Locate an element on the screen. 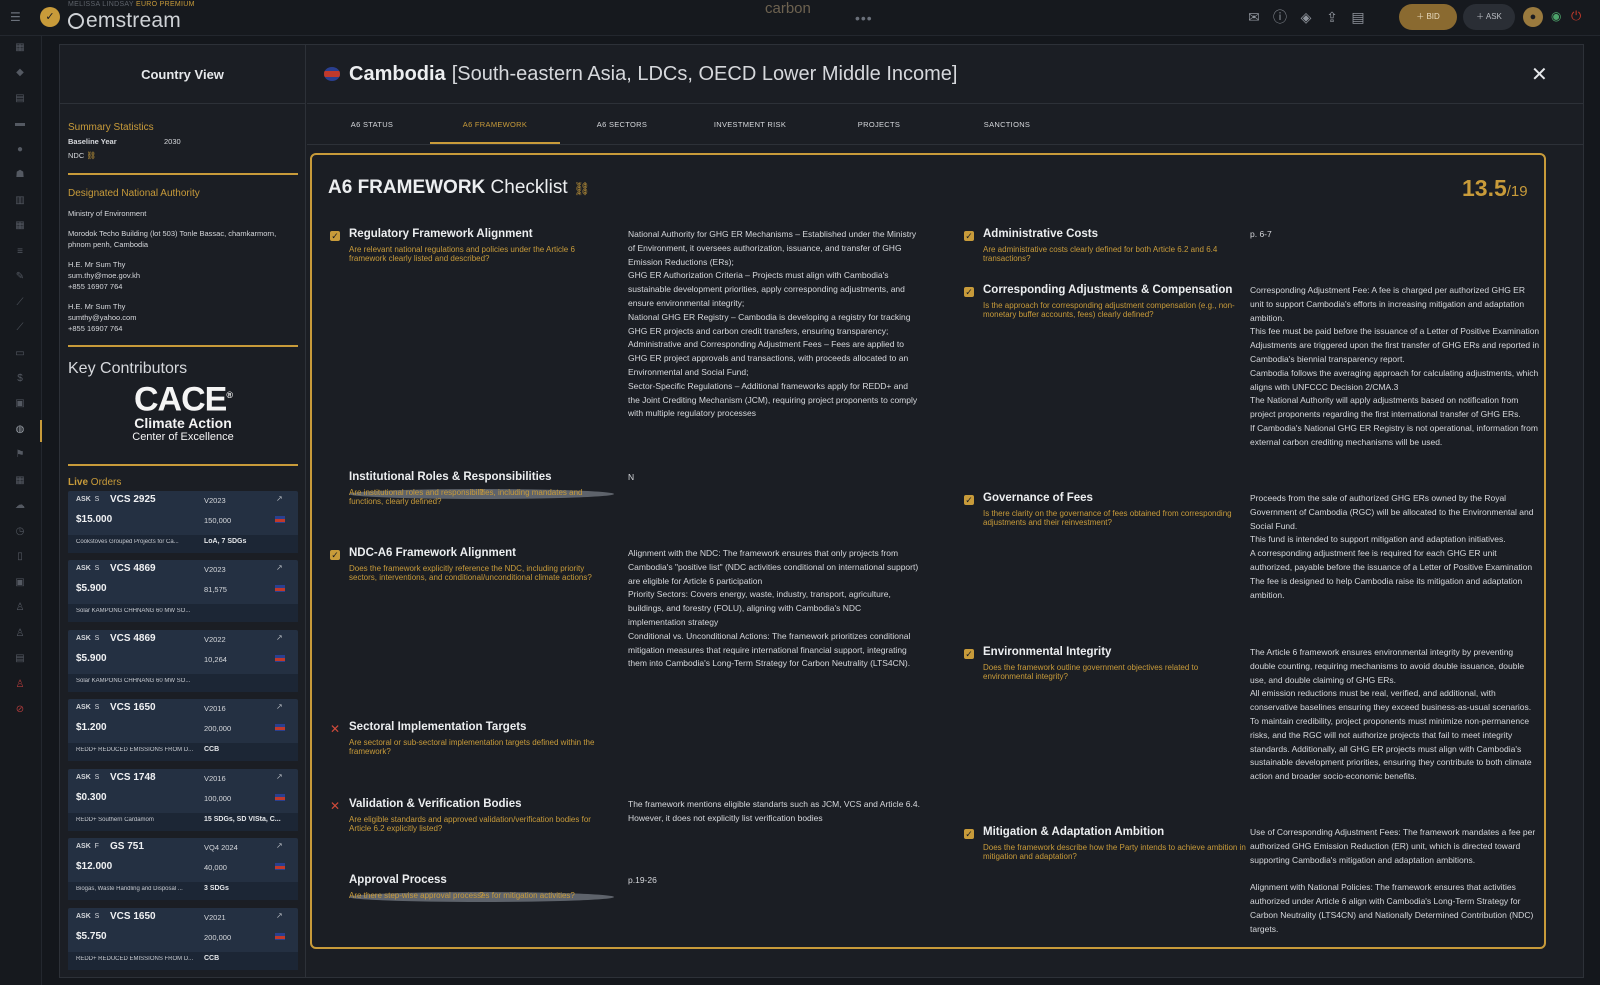  flag-icon: ⚑ is located at coordinates (20, 456).